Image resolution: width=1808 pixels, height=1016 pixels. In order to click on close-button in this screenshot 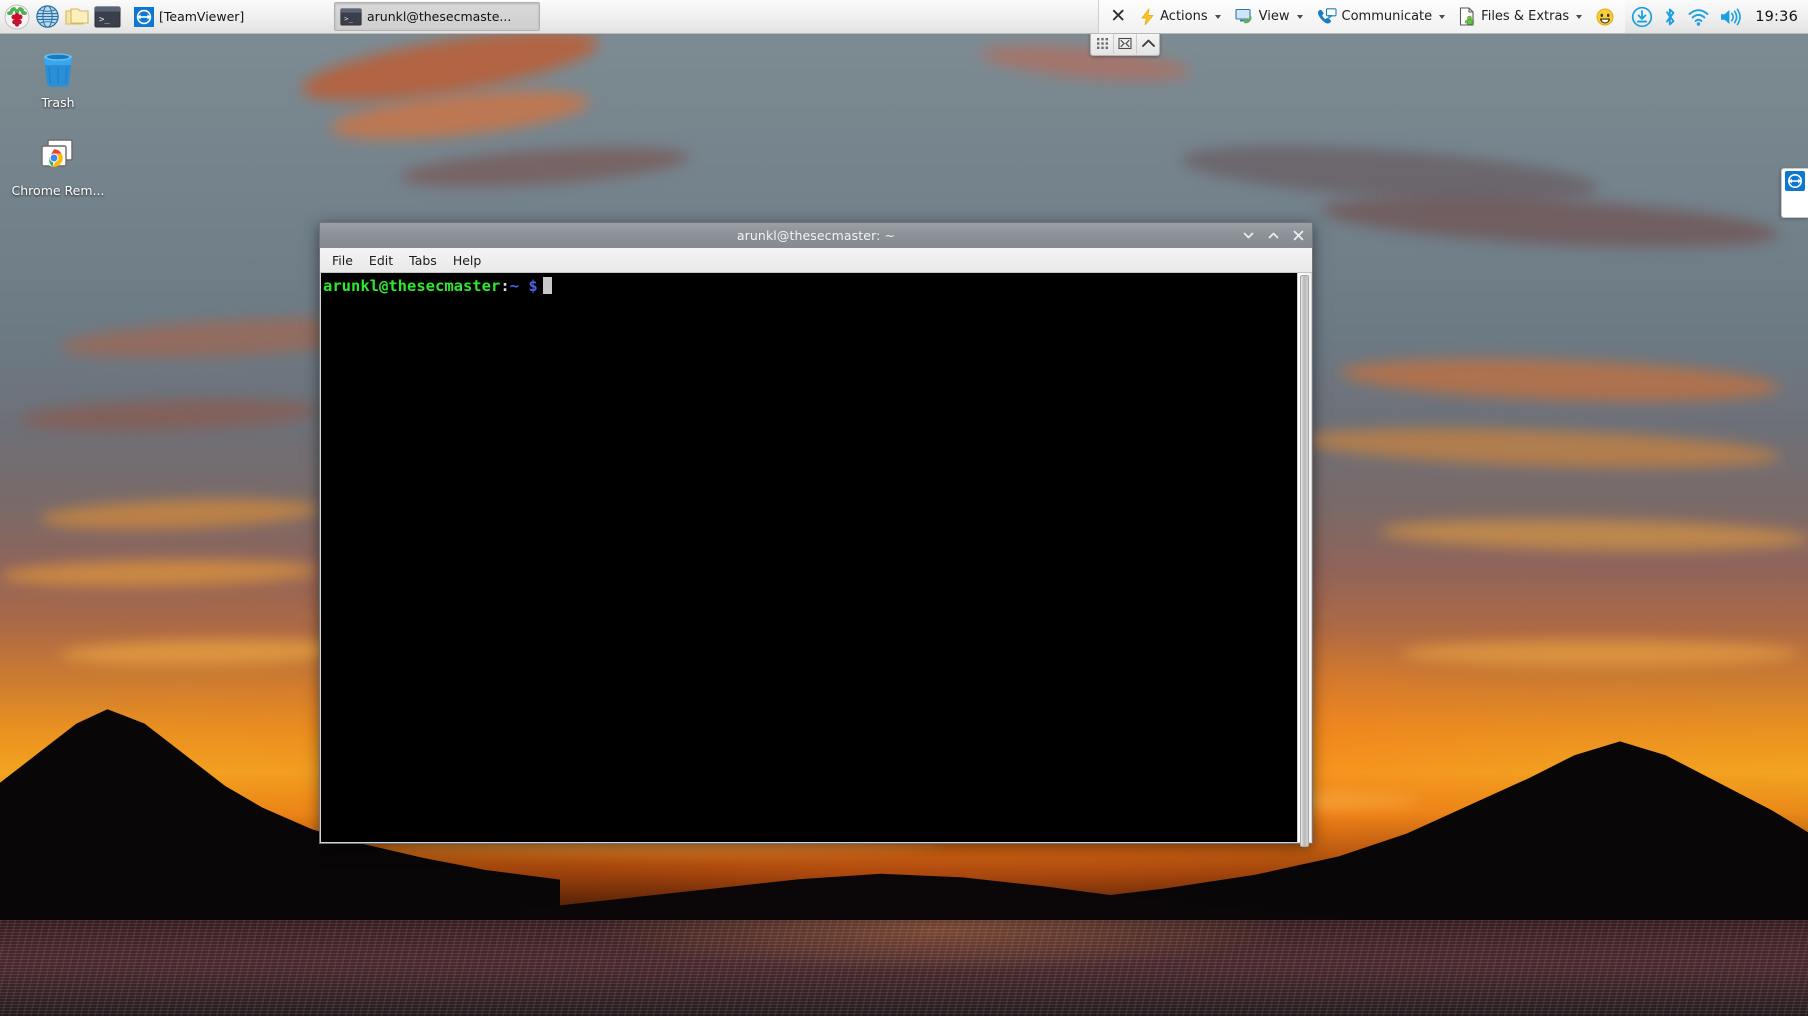, I will do `click(1298, 235)`.